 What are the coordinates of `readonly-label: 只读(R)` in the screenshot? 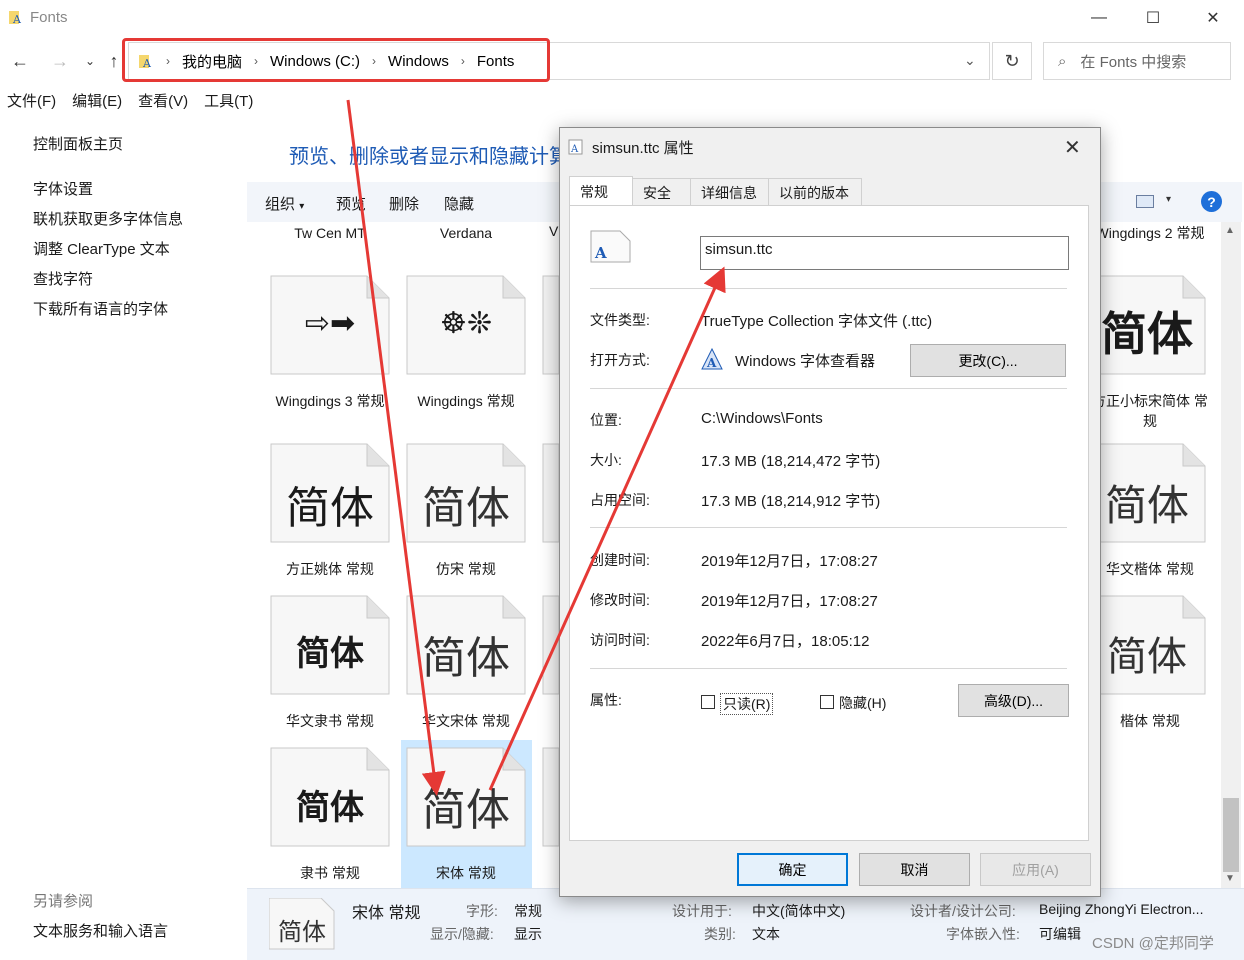 It's located at (747, 704).